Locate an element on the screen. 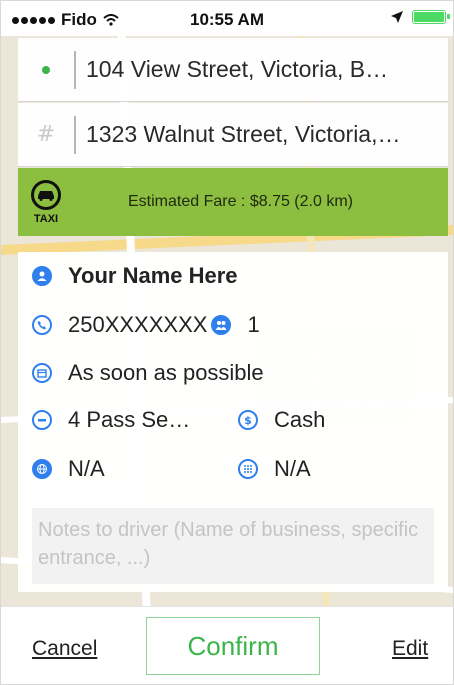 Image resolution: width=454 pixels, height=685 pixels. battery-icon is located at coordinates (431, 17).